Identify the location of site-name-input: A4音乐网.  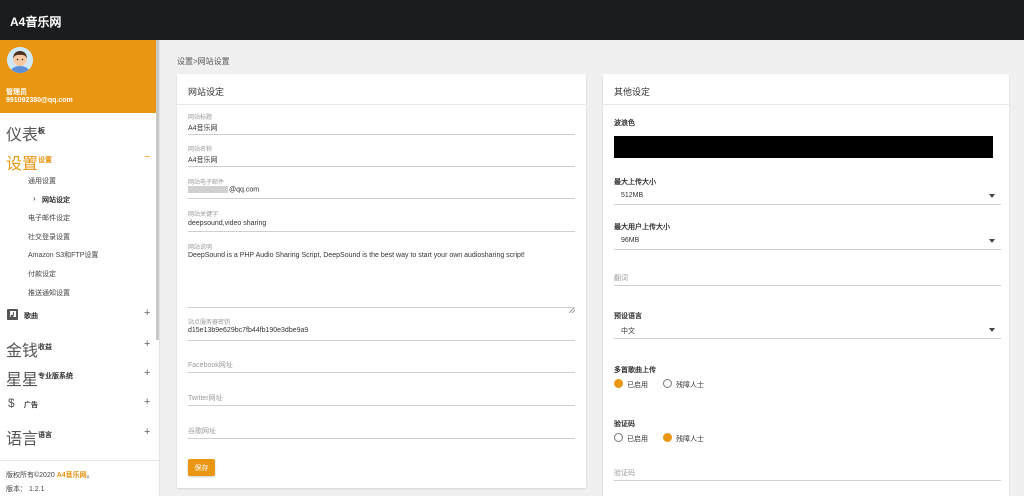
(203, 160).